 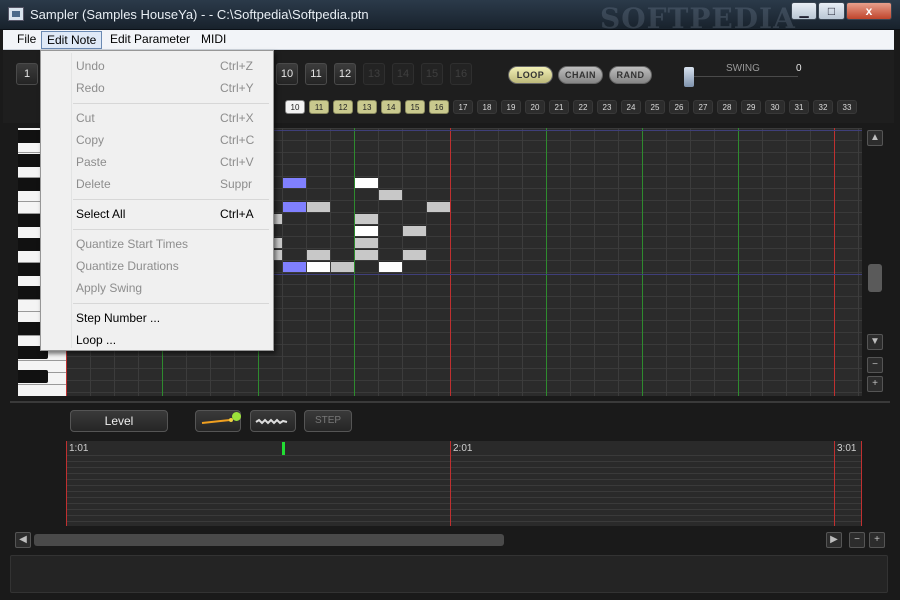 I want to click on parameter-select-button: Level, so click(x=119, y=421).